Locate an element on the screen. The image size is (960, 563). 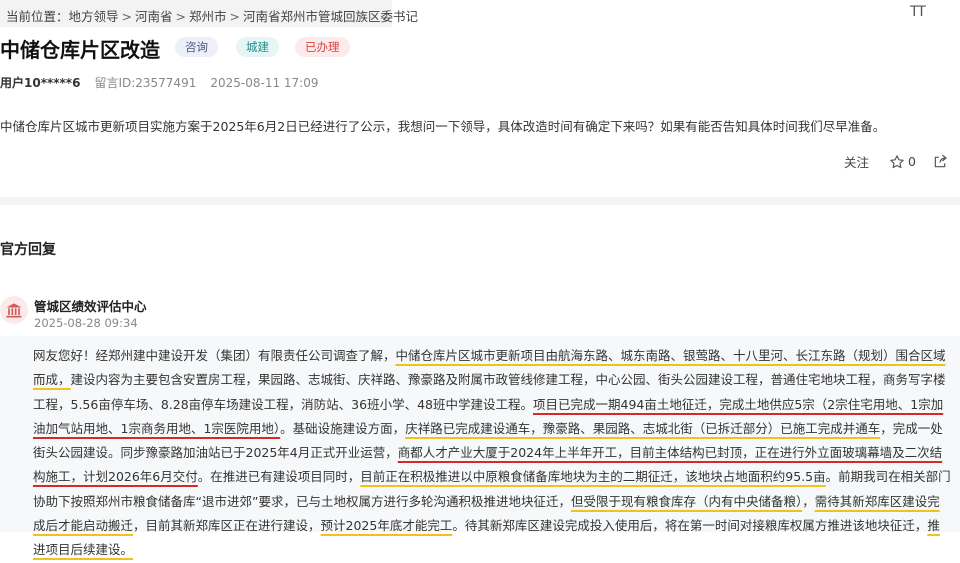
breadcrumb-item-leader: 河南省郑州市管城回族区委书记 is located at coordinates (330, 16).